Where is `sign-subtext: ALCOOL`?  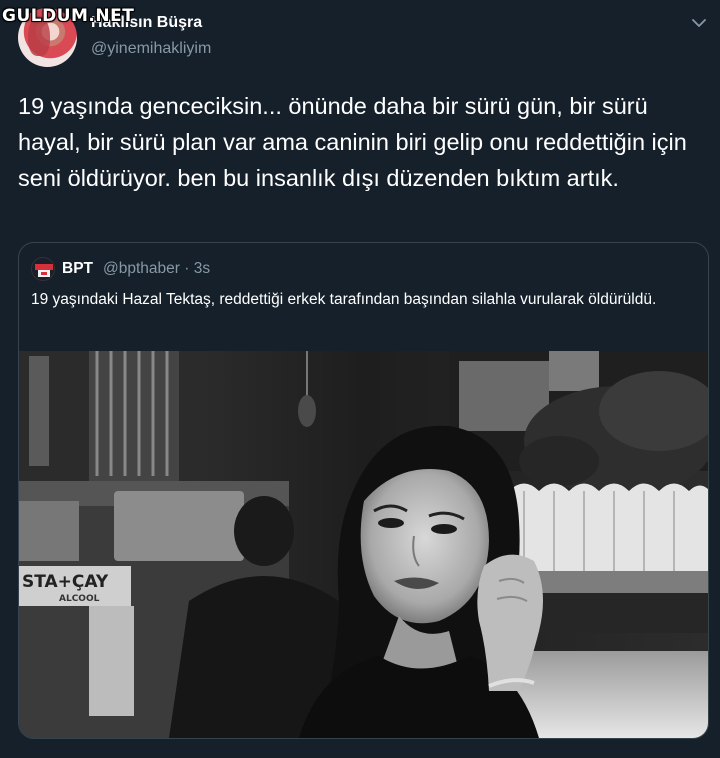 sign-subtext: ALCOOL is located at coordinates (79, 599).